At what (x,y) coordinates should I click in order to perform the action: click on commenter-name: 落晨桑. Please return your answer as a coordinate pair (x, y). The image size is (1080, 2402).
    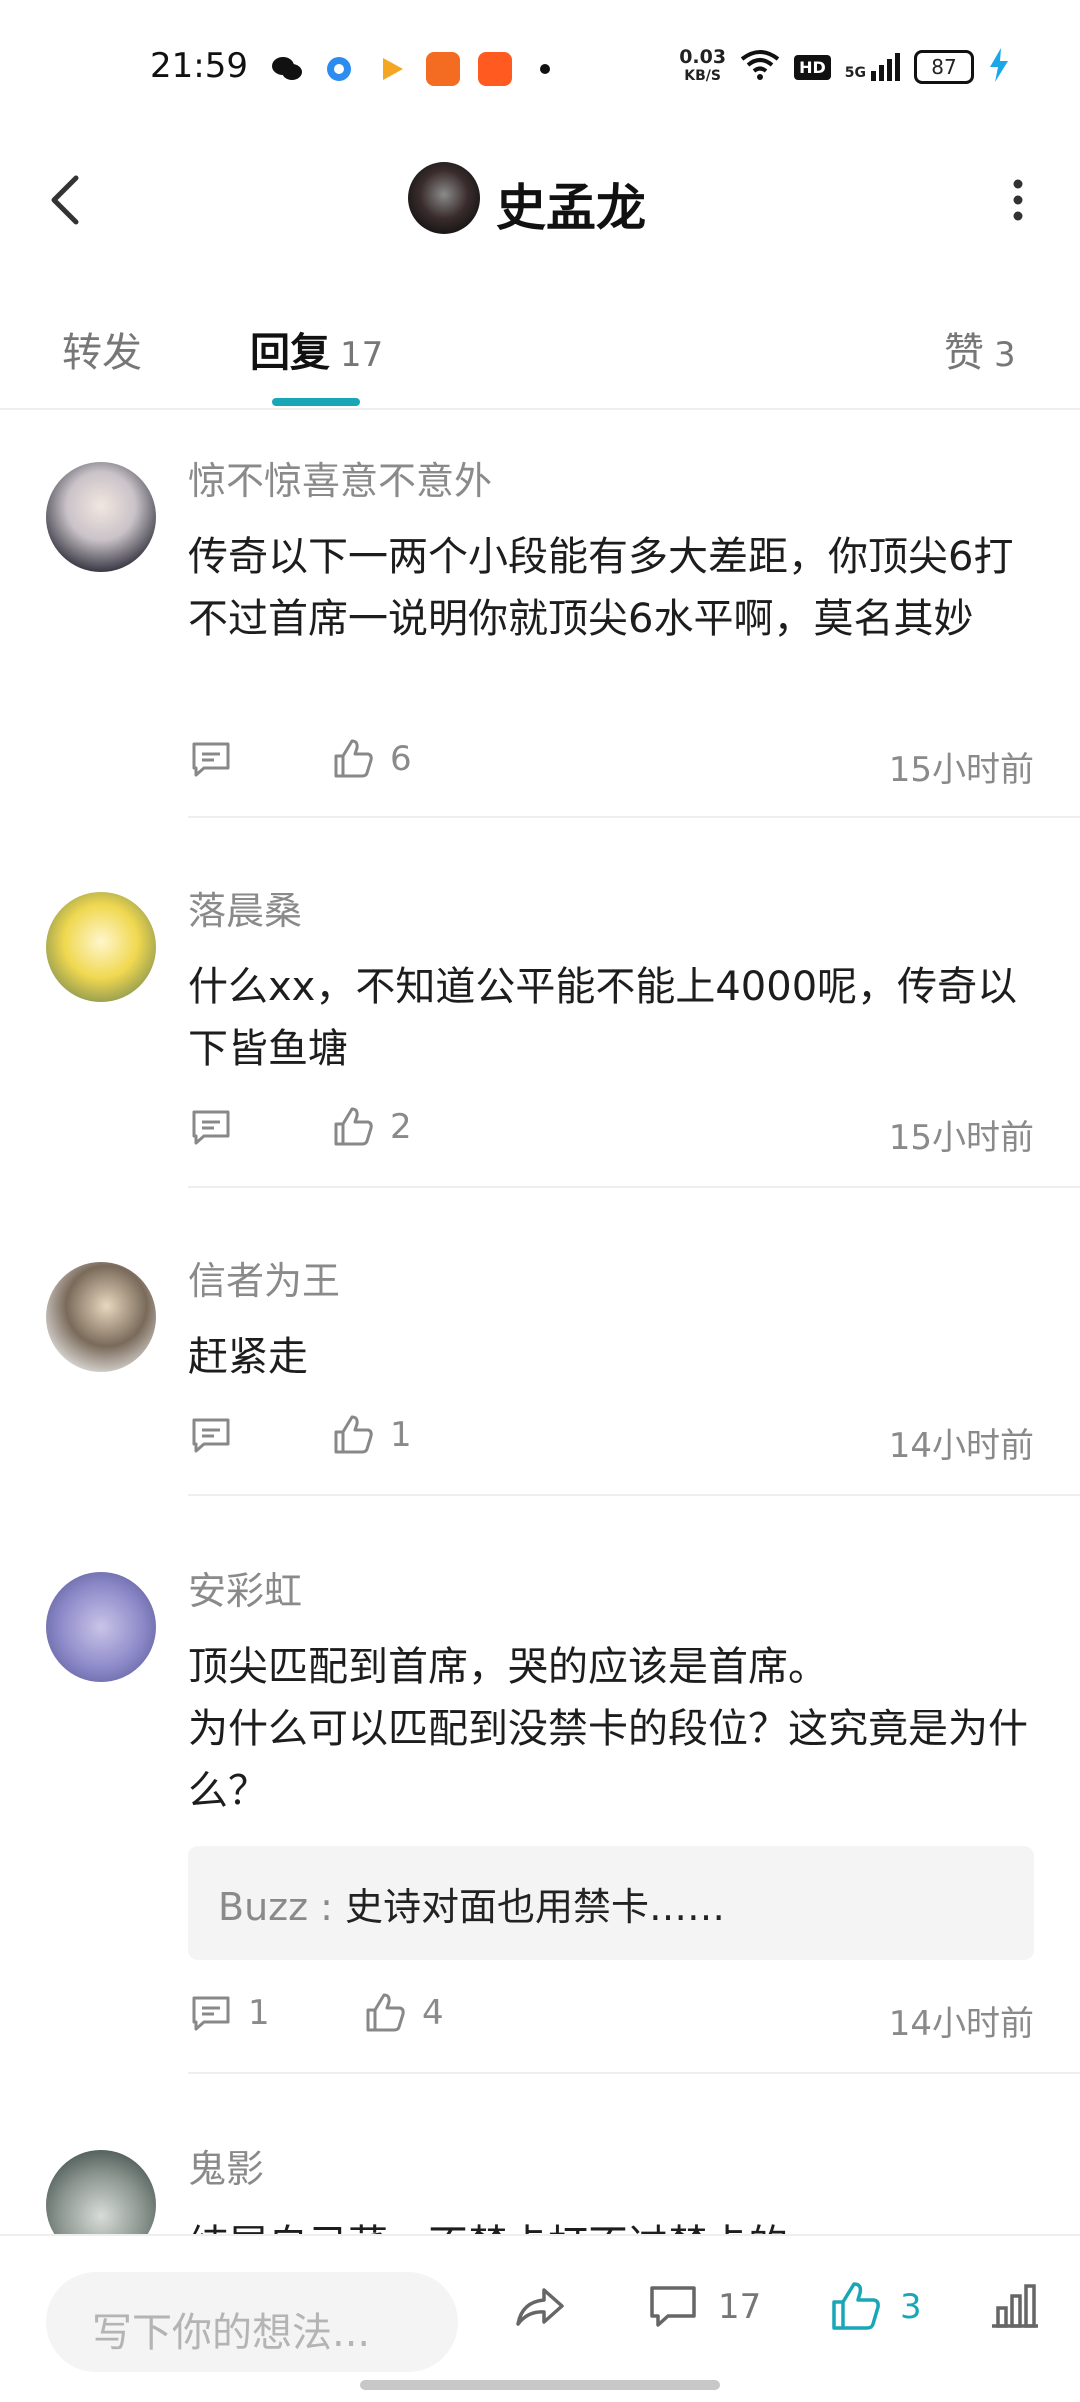
    Looking at the image, I should click on (245, 907).